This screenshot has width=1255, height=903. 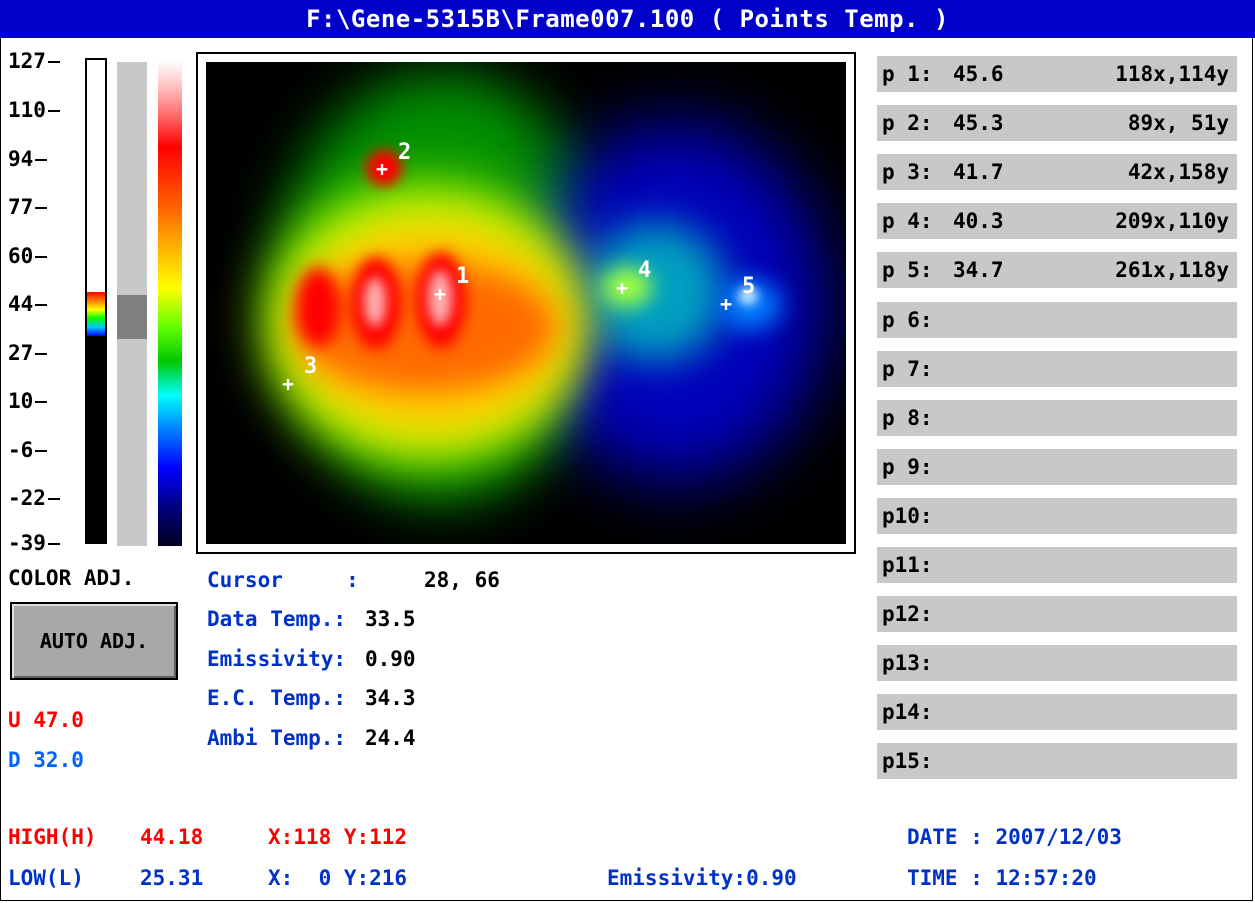 I want to click on auto-adj-button: AUTO ADJ., so click(x=94, y=641).